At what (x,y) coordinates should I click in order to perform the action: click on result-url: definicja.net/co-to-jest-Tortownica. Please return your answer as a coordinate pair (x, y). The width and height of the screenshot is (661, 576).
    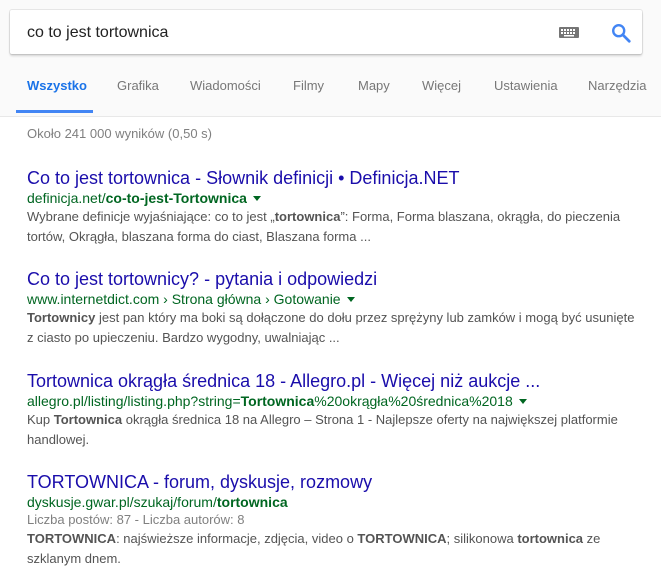
    Looking at the image, I should click on (337, 198).